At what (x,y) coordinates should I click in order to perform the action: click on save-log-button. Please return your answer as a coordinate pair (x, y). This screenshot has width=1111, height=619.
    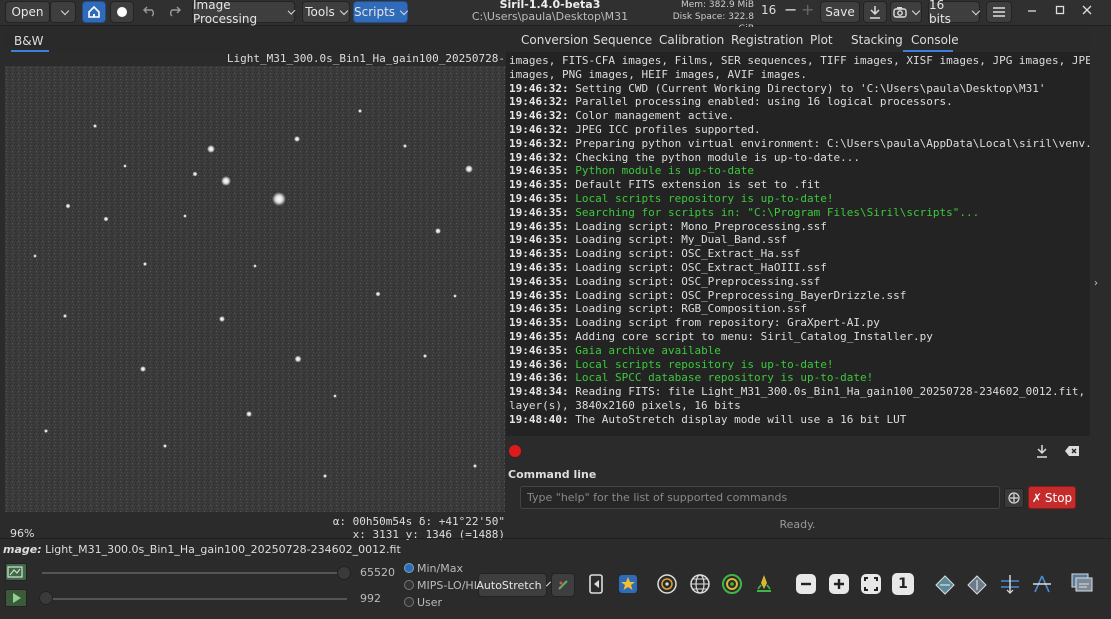
    Looking at the image, I should click on (1042, 452).